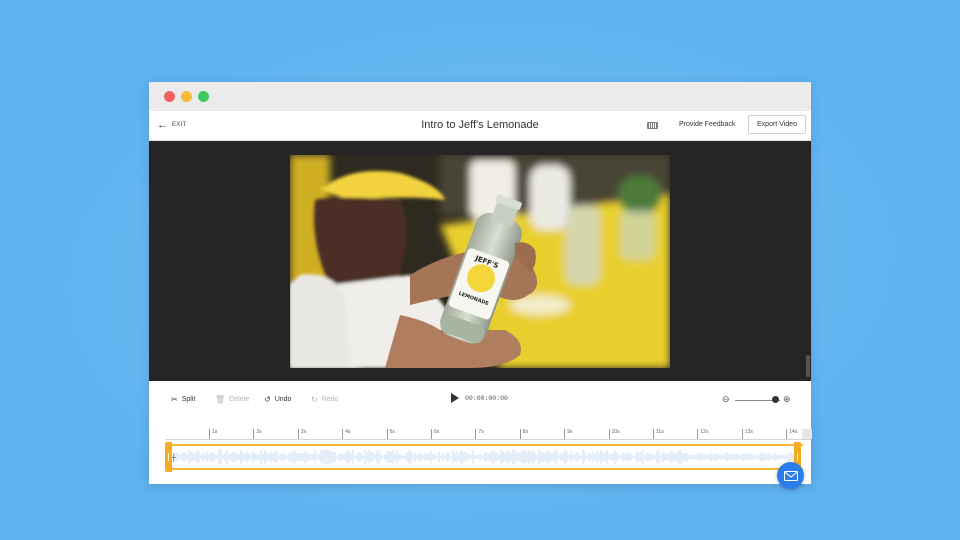 This screenshot has height=540, width=960. Describe the element at coordinates (652, 125) in the screenshot. I see `keyboard-icon` at that location.